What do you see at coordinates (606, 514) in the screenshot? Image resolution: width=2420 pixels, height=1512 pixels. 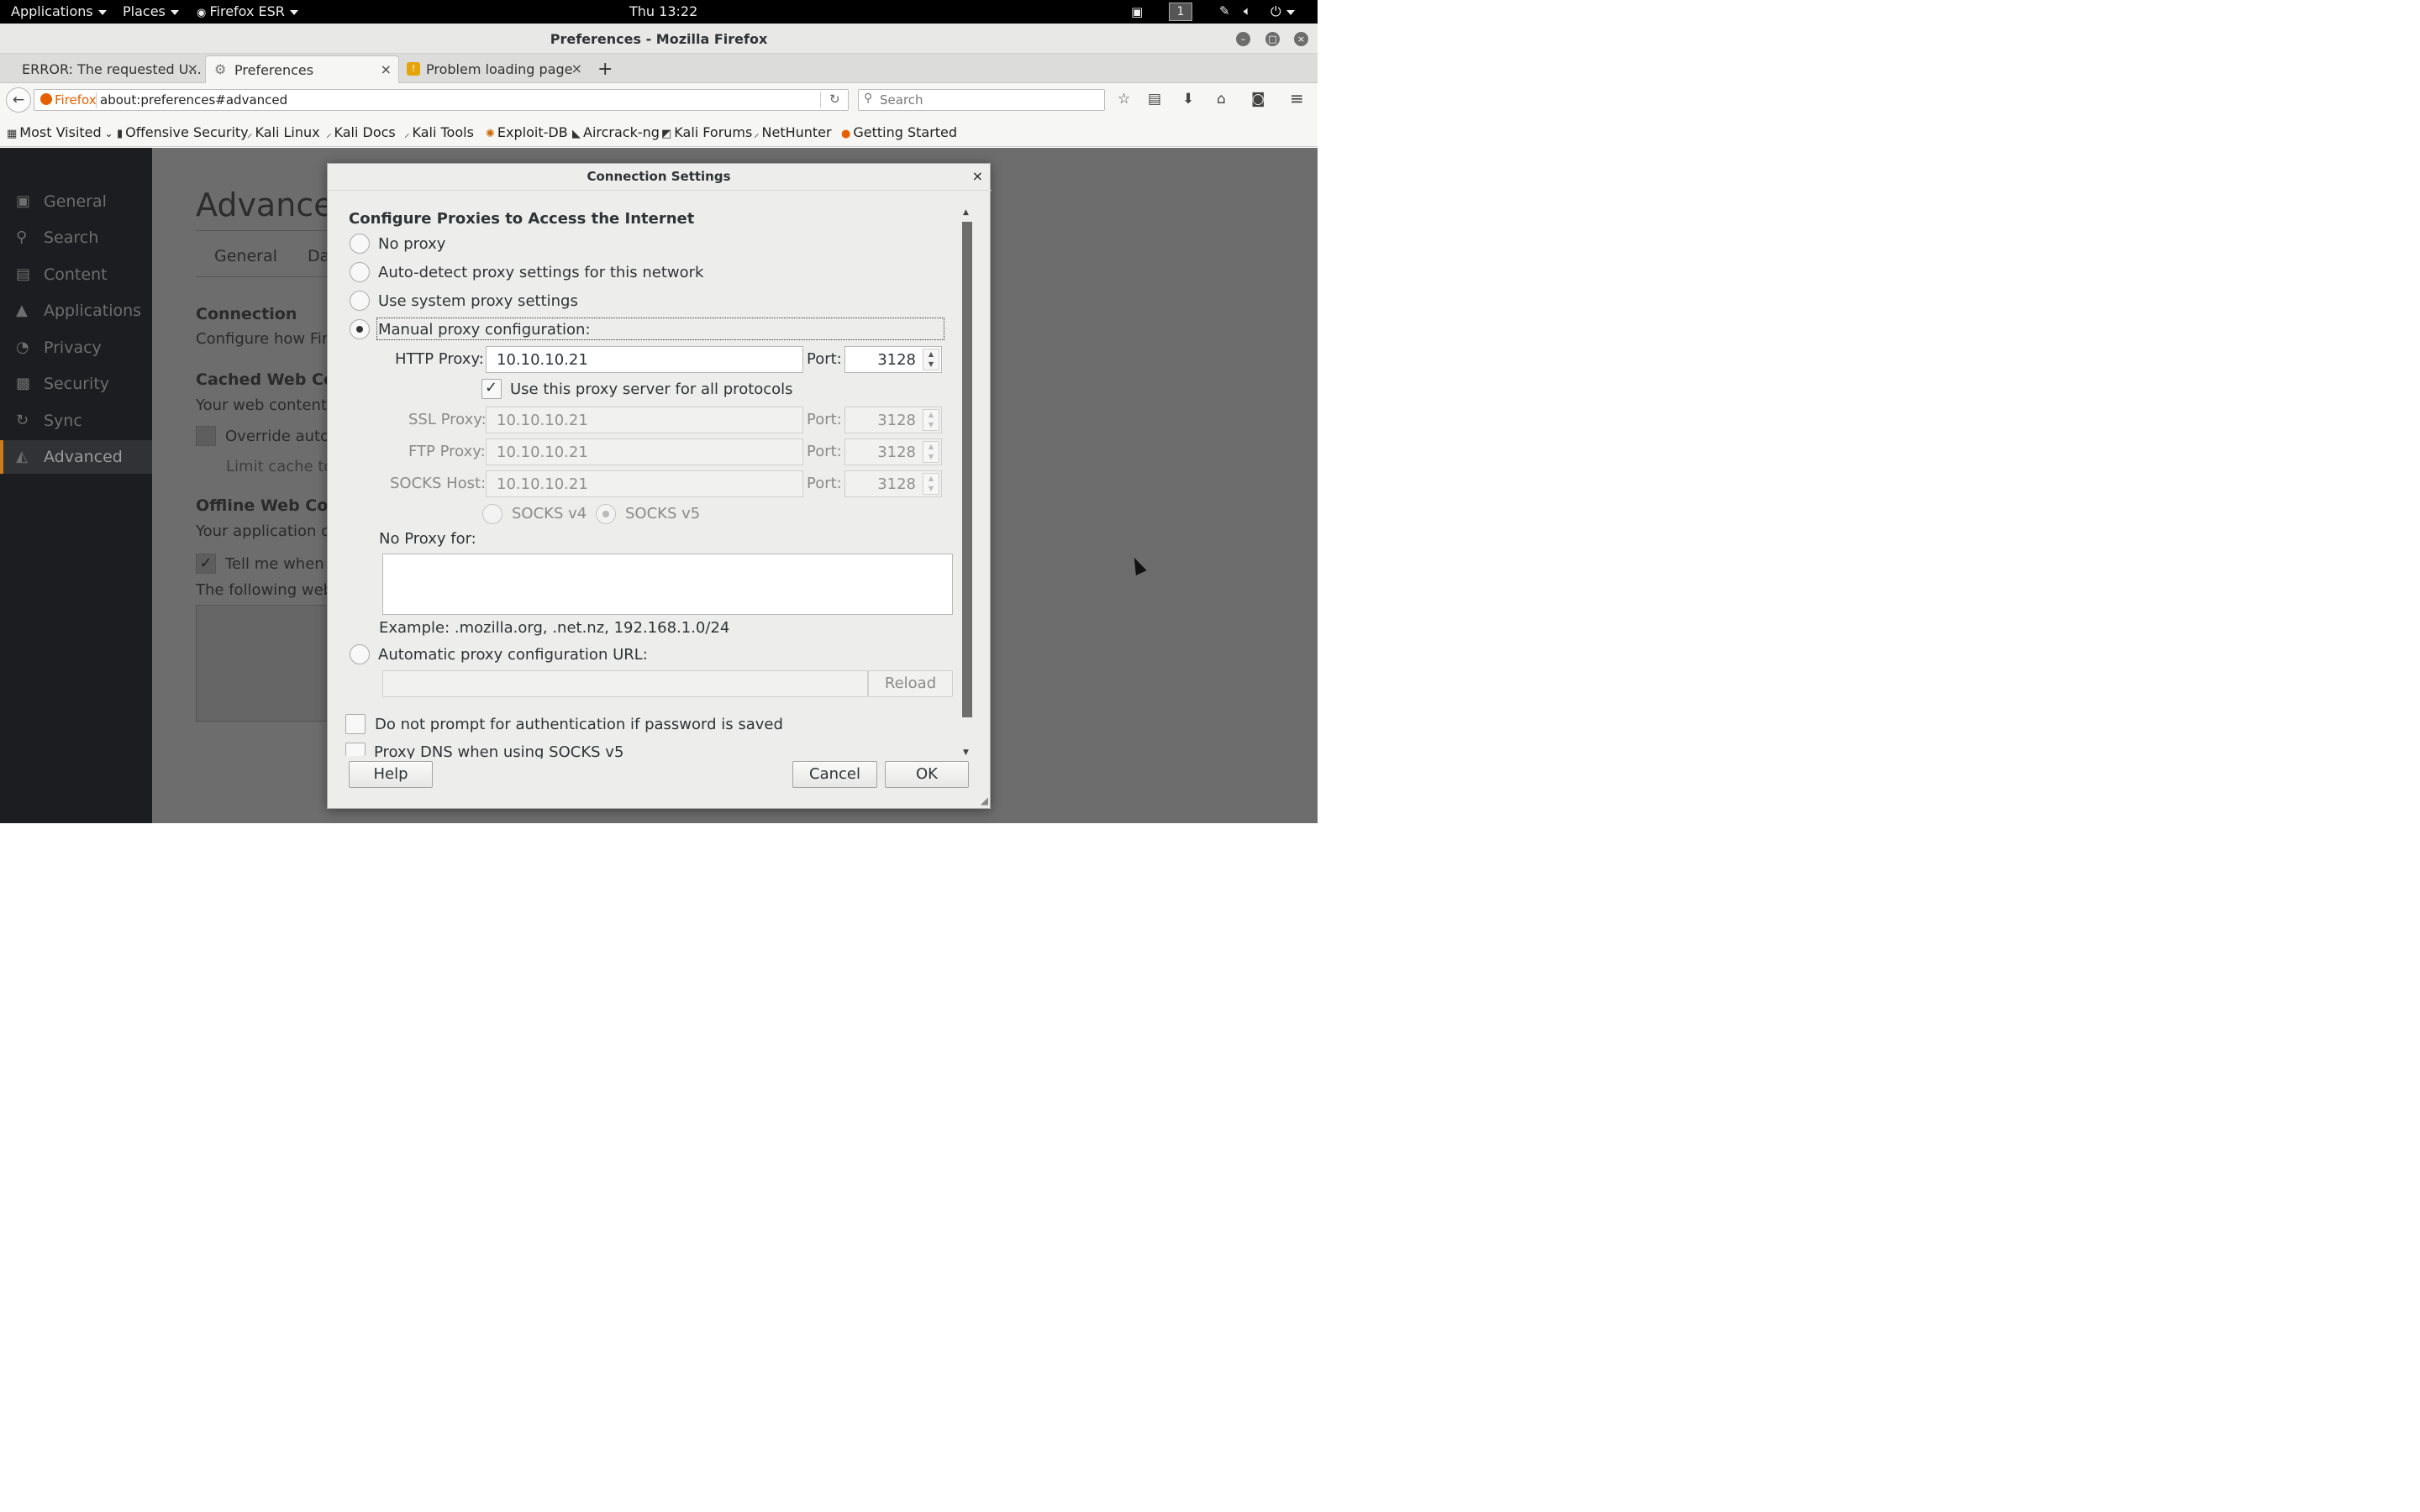 I see `socks-v5-radio` at bounding box center [606, 514].